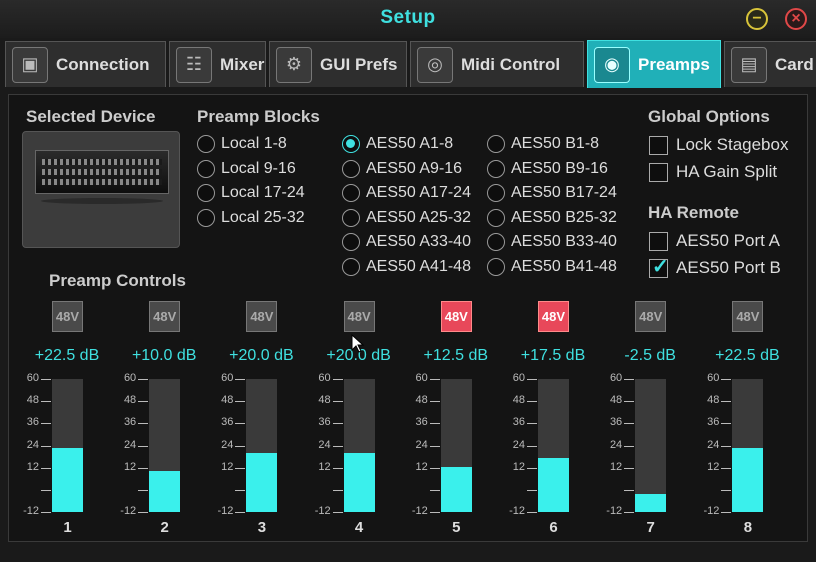 This screenshot has width=816, height=562. I want to click on scale-tick-label: 48, so click(32, 400).